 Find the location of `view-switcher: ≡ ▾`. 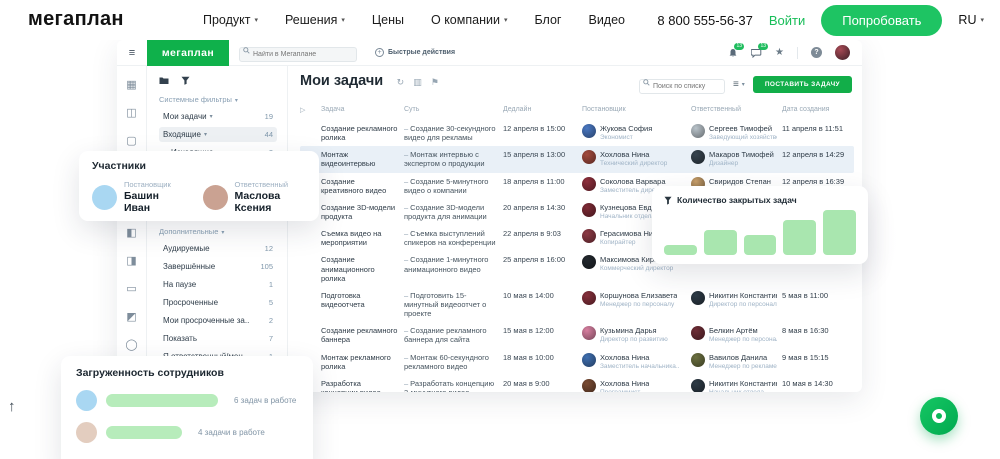

view-switcher: ≡ ▾ is located at coordinates (739, 84).